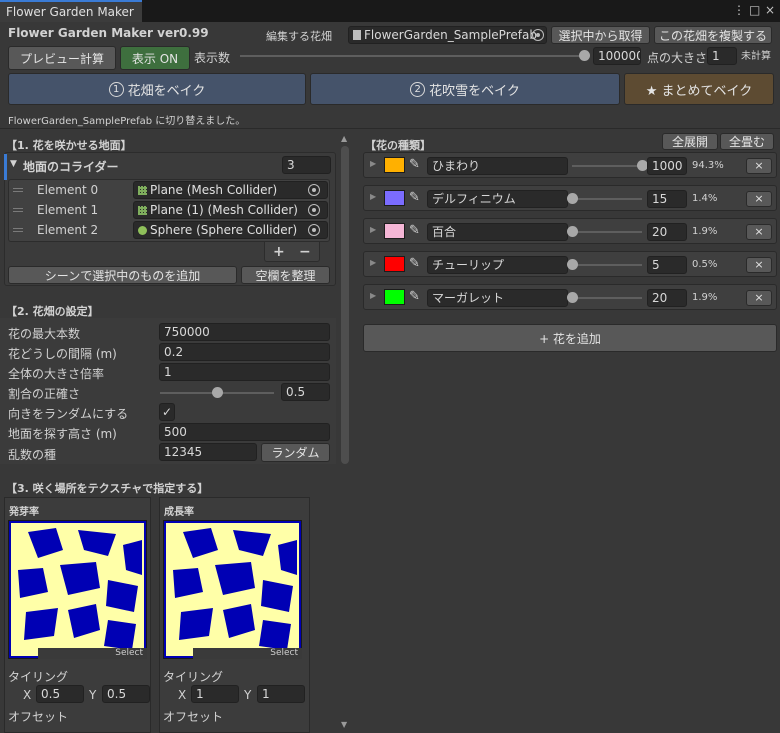 Image resolution: width=780 pixels, height=733 pixels. What do you see at coordinates (465, 89) in the screenshot?
I see `bake-blizzard-button: 2 花吹雪をベイク` at bounding box center [465, 89].